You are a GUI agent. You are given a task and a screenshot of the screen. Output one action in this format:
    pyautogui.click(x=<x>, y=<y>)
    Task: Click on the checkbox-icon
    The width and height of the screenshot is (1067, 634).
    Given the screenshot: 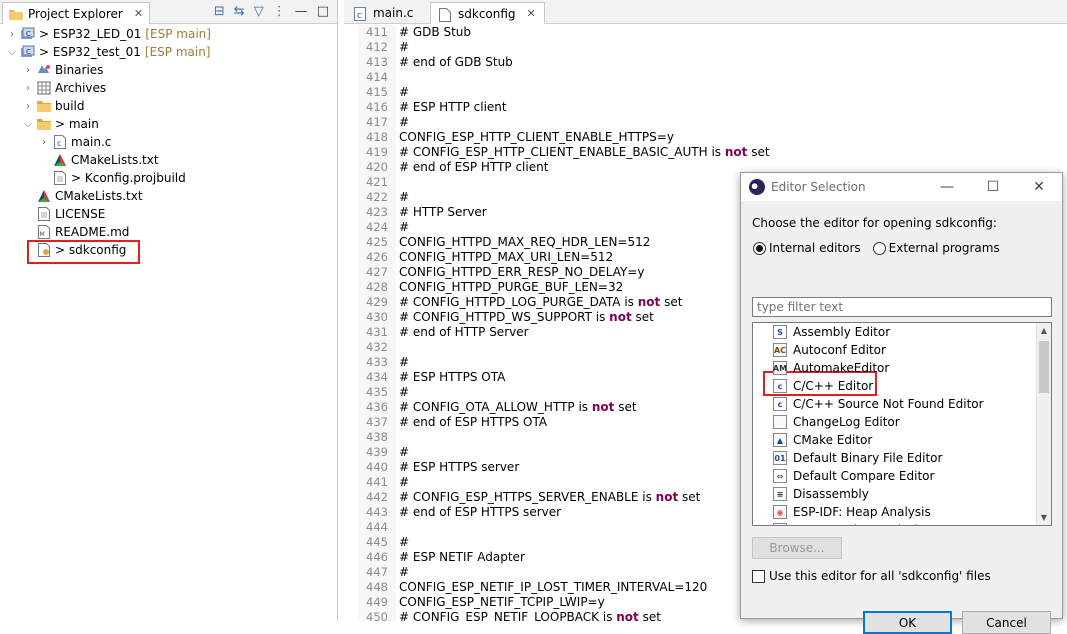 What is the action you would take?
    pyautogui.click(x=758, y=576)
    